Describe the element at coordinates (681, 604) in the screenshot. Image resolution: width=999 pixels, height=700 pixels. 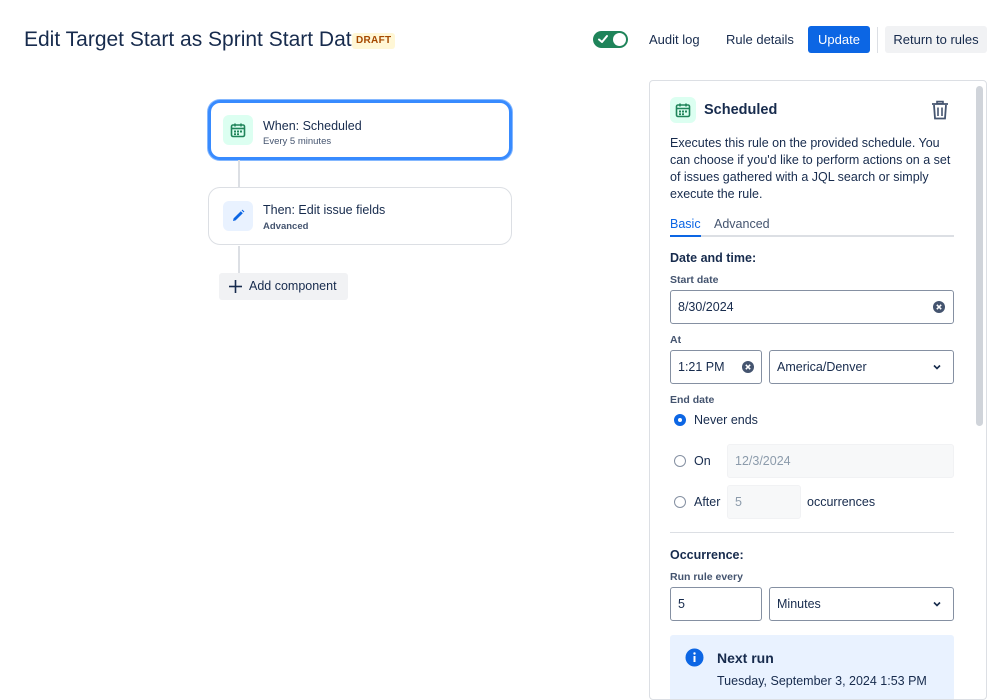
I see `run-every-value: 5` at that location.